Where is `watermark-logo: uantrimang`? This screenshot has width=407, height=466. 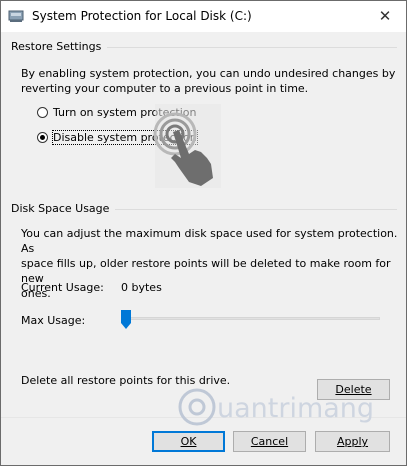 watermark-logo: uantrimang is located at coordinates (276, 407).